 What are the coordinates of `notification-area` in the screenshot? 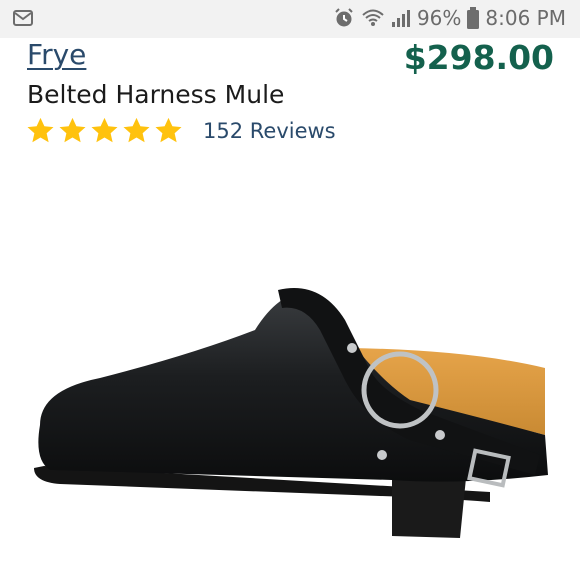 It's located at (23, 20).